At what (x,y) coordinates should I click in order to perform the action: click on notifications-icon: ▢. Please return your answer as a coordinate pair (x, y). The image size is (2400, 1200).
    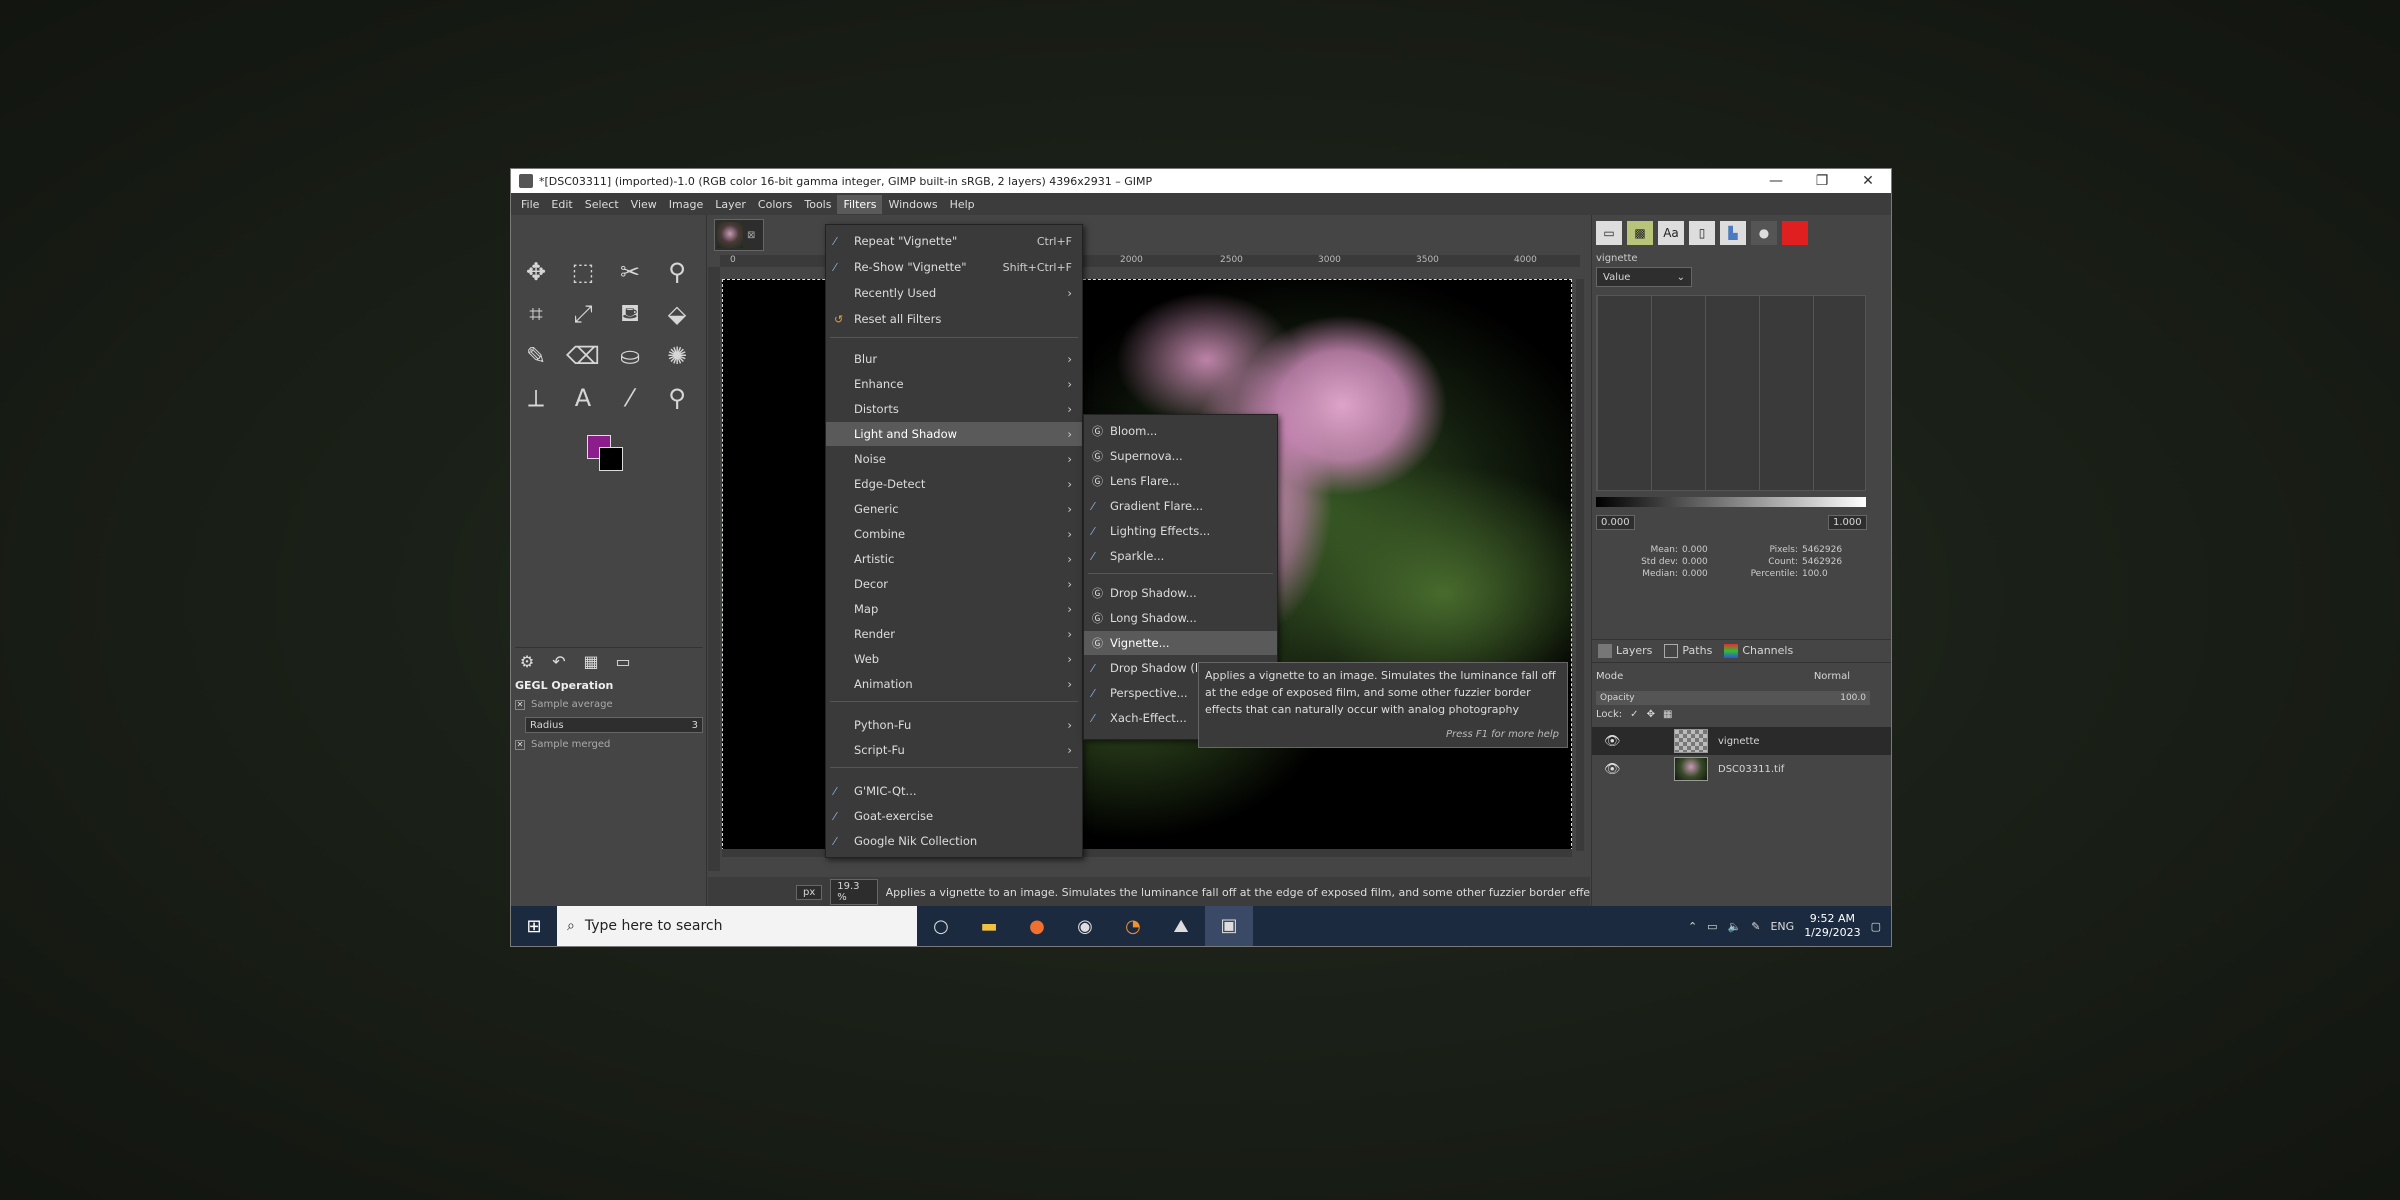
    Looking at the image, I should click on (1876, 926).